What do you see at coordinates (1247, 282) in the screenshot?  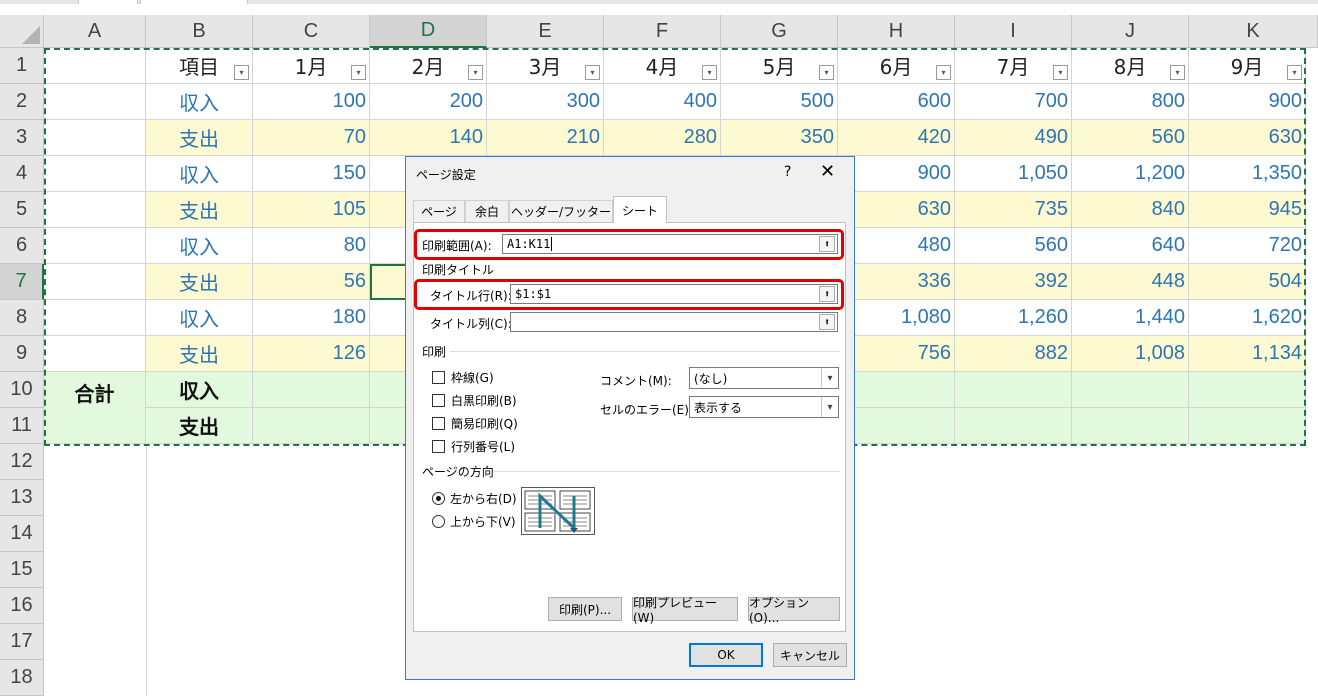 I see `value-cell: 504` at bounding box center [1247, 282].